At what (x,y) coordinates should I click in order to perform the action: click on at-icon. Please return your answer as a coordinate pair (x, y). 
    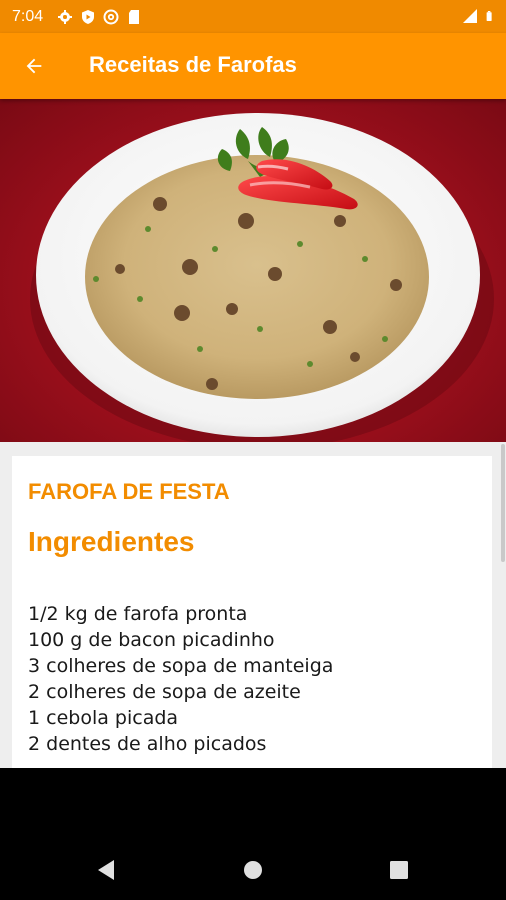
    Looking at the image, I should click on (111, 16).